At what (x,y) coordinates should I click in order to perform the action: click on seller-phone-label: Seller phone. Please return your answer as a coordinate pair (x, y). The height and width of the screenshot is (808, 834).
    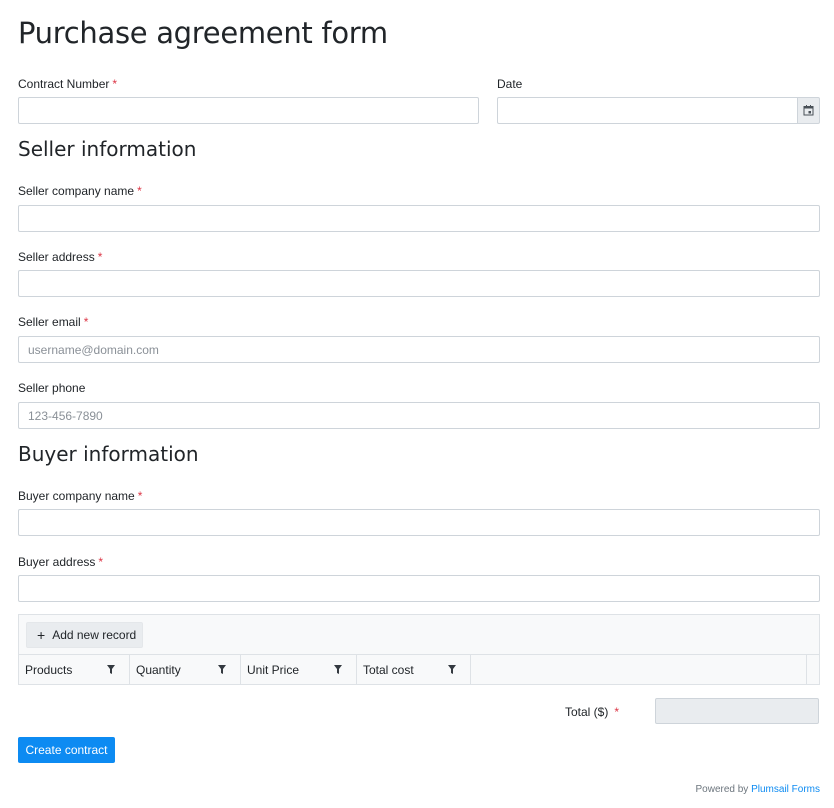
    Looking at the image, I should click on (52, 388).